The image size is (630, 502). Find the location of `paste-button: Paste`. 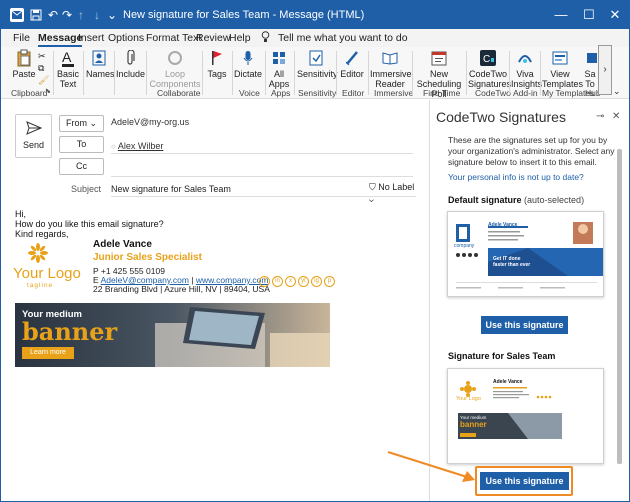

paste-button: Paste is located at coordinates (24, 64).